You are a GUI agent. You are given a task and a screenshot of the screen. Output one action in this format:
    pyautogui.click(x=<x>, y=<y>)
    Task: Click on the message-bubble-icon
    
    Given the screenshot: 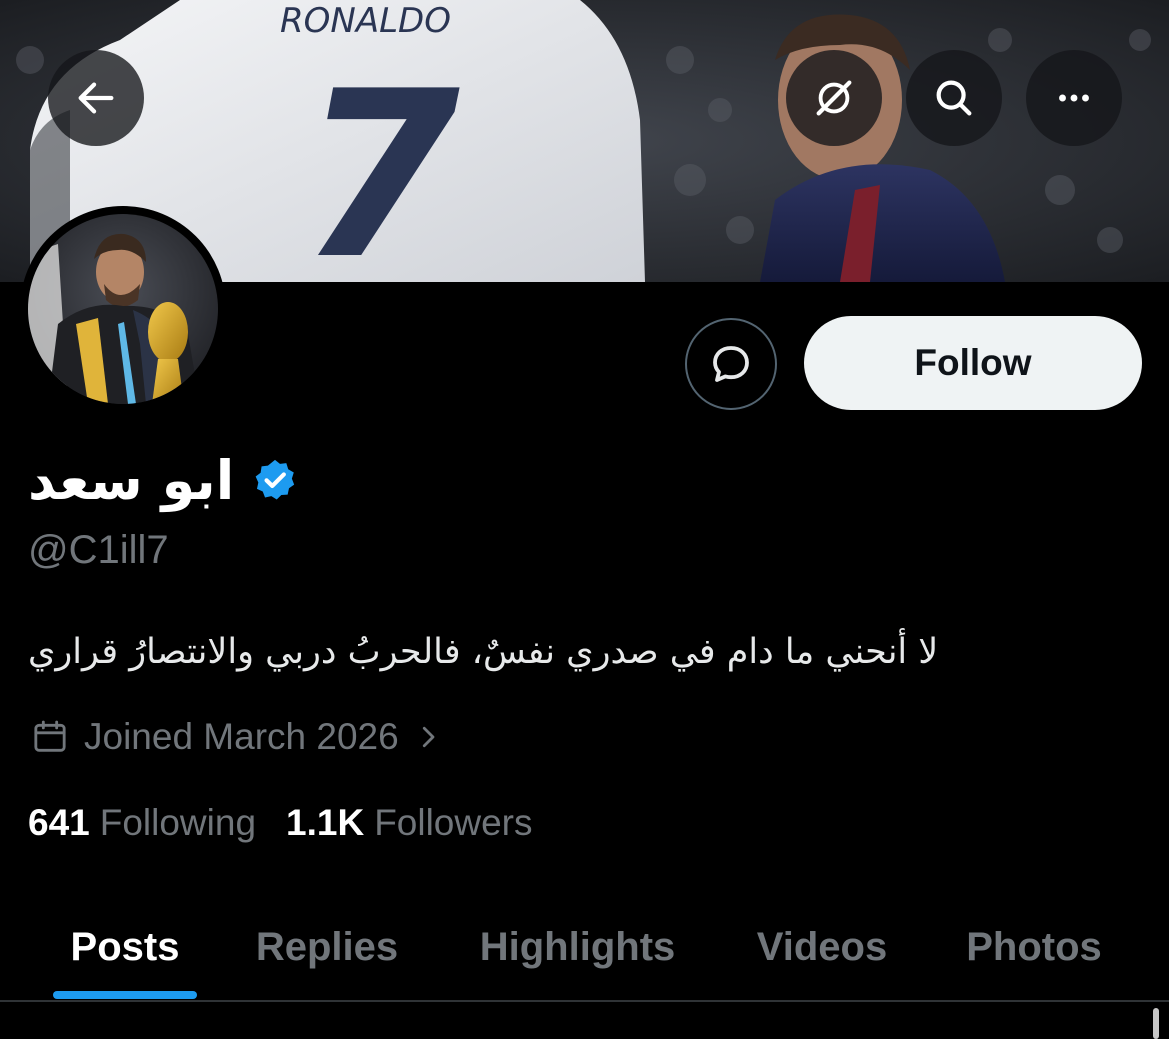 What is the action you would take?
    pyautogui.click(x=731, y=364)
    